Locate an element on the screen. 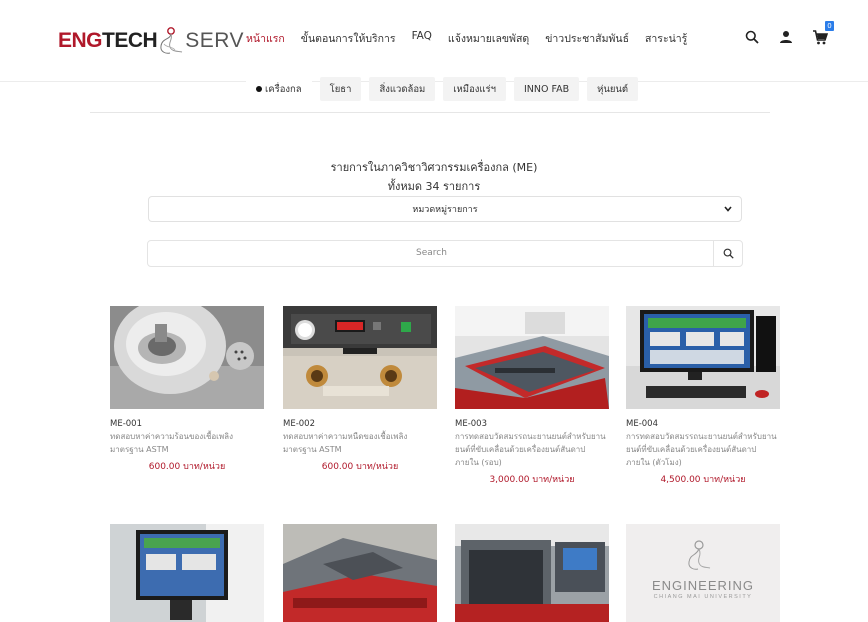 Image resolution: width=868 pixels, height=622 pixels. category-select: หมวดหมู่รายการ is located at coordinates (445, 209).